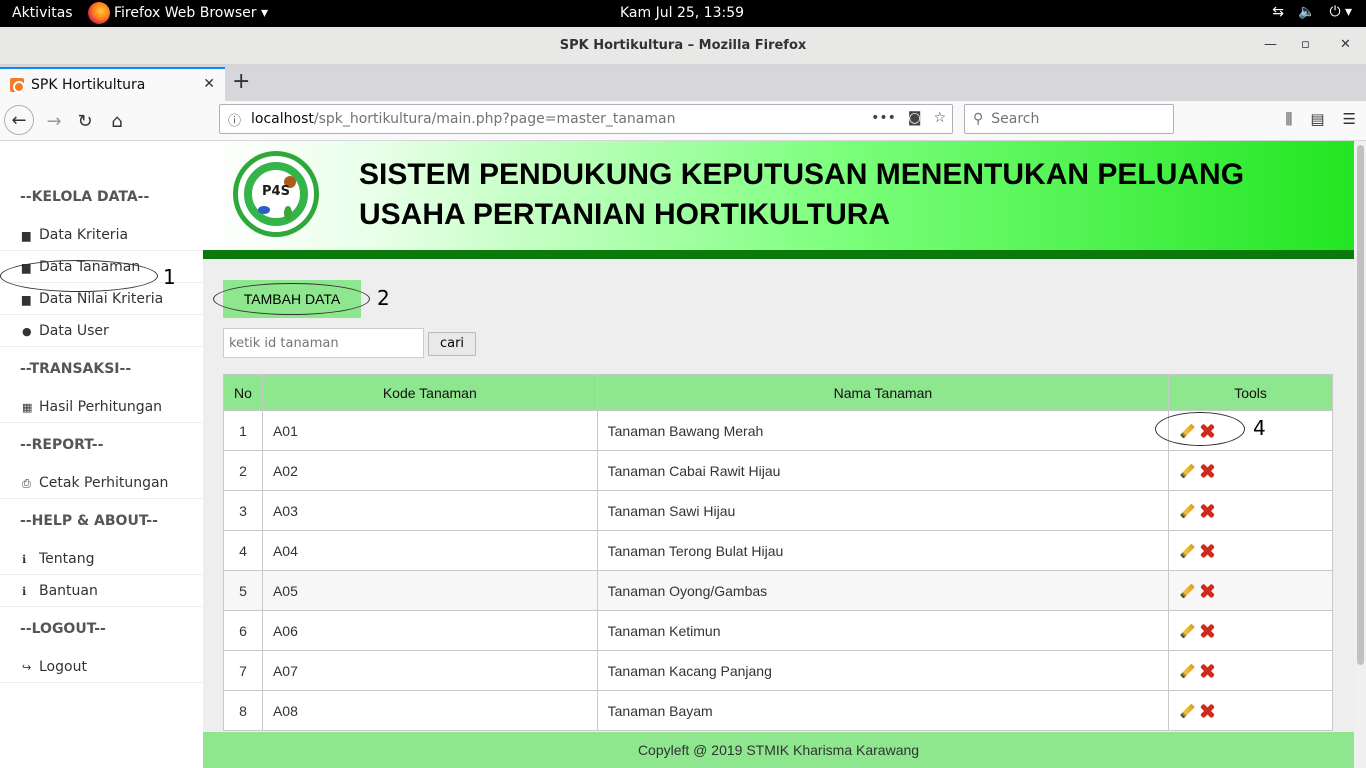 The width and height of the screenshot is (1366, 768). I want to click on window-title: SPK Hortikultura – Mozilla Firefox, so click(683, 45).